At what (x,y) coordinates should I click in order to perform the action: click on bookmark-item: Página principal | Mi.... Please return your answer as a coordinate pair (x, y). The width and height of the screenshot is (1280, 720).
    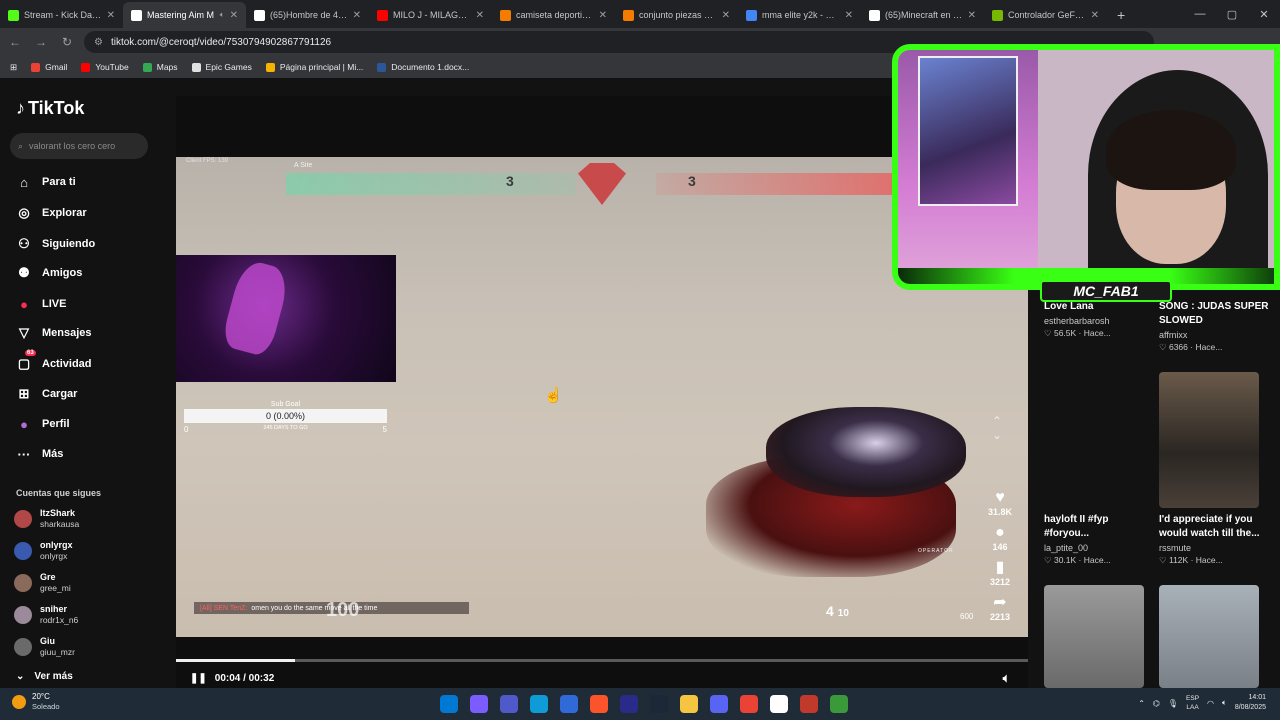
    Looking at the image, I should click on (314, 67).